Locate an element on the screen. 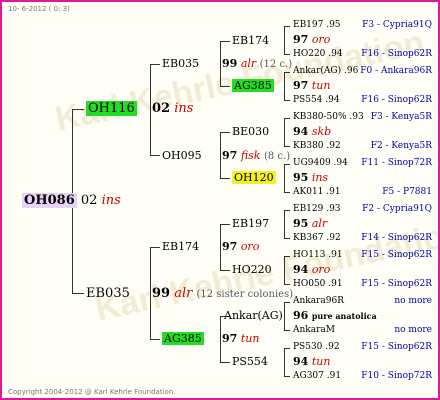 The image size is (440, 400). mm-gen: 97 is located at coordinates (230, 338).